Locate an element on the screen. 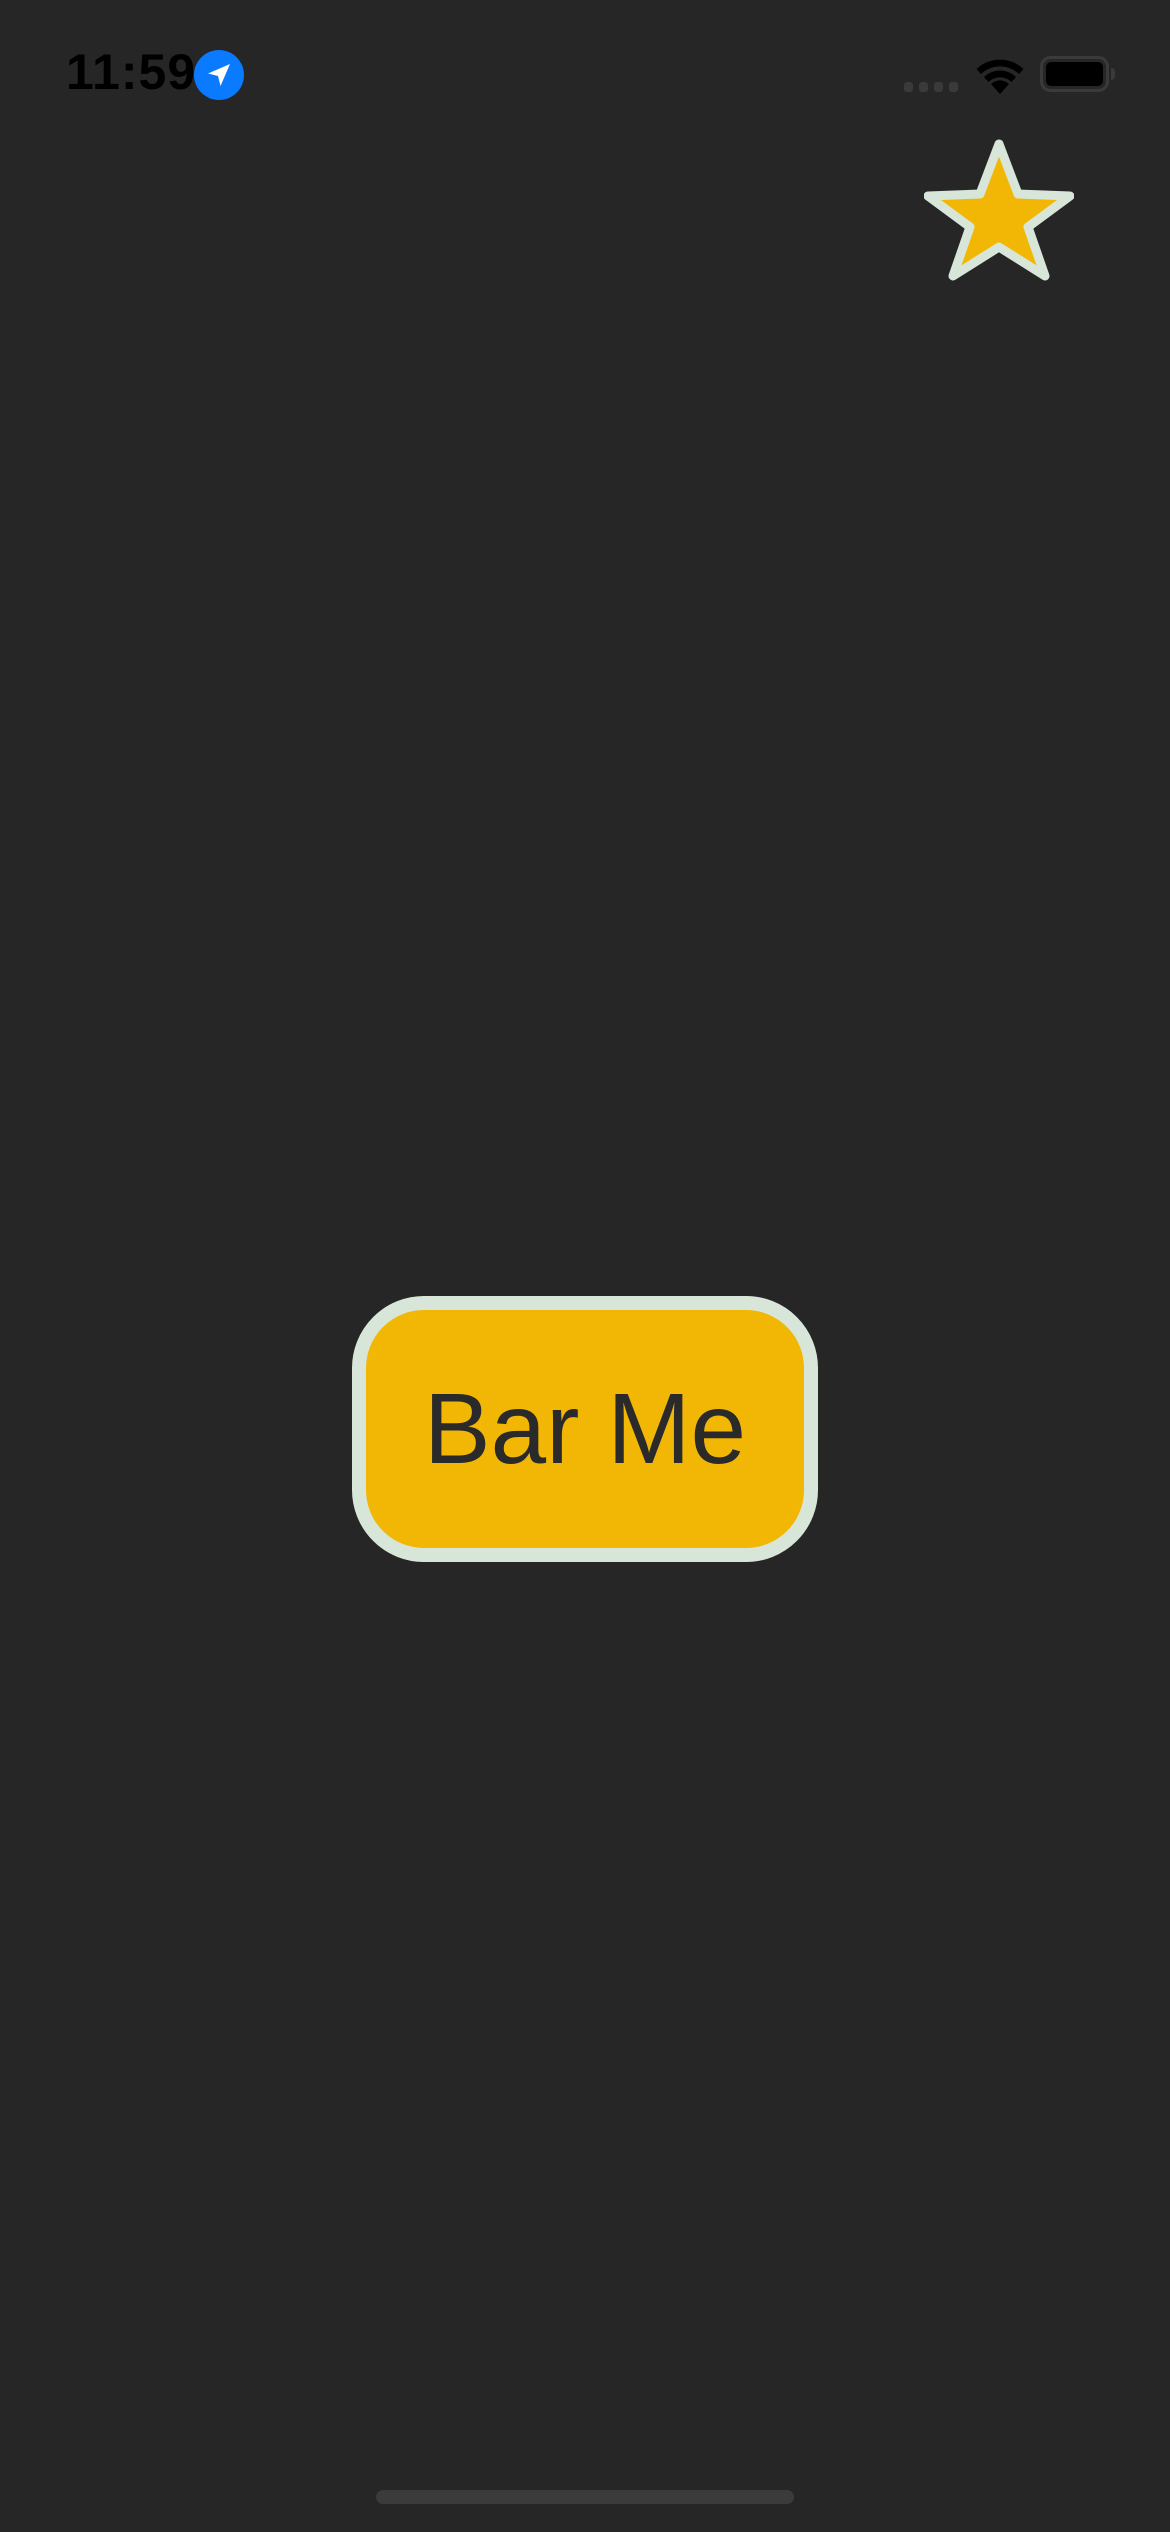  home-indicator is located at coordinates (585, 2497).